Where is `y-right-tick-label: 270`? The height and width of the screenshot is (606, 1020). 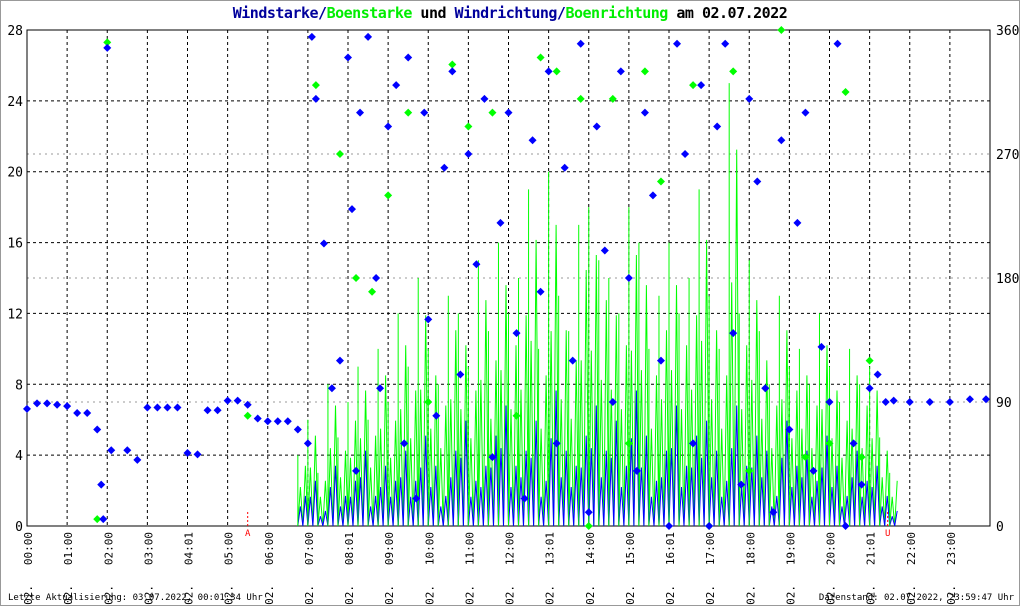 y-right-tick-label: 270 is located at coordinates (1007, 155).